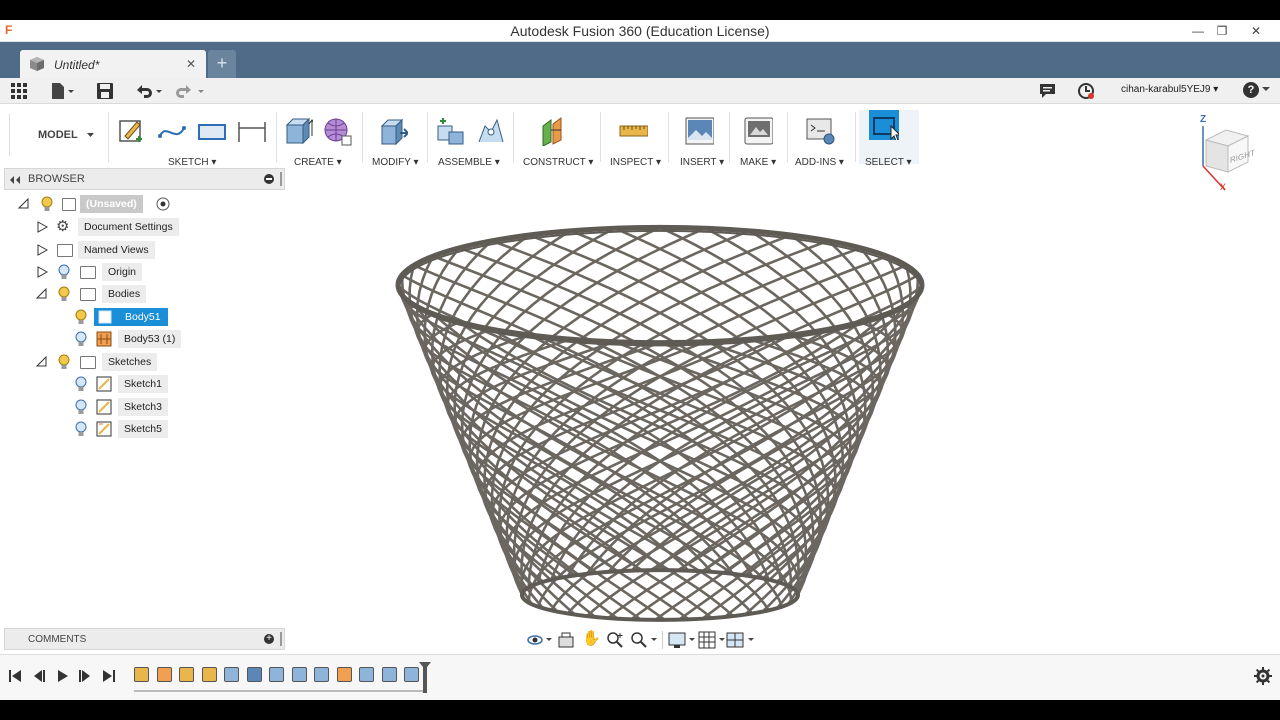 The image size is (1280, 720). I want to click on offset-plane-icon, so click(554, 131).